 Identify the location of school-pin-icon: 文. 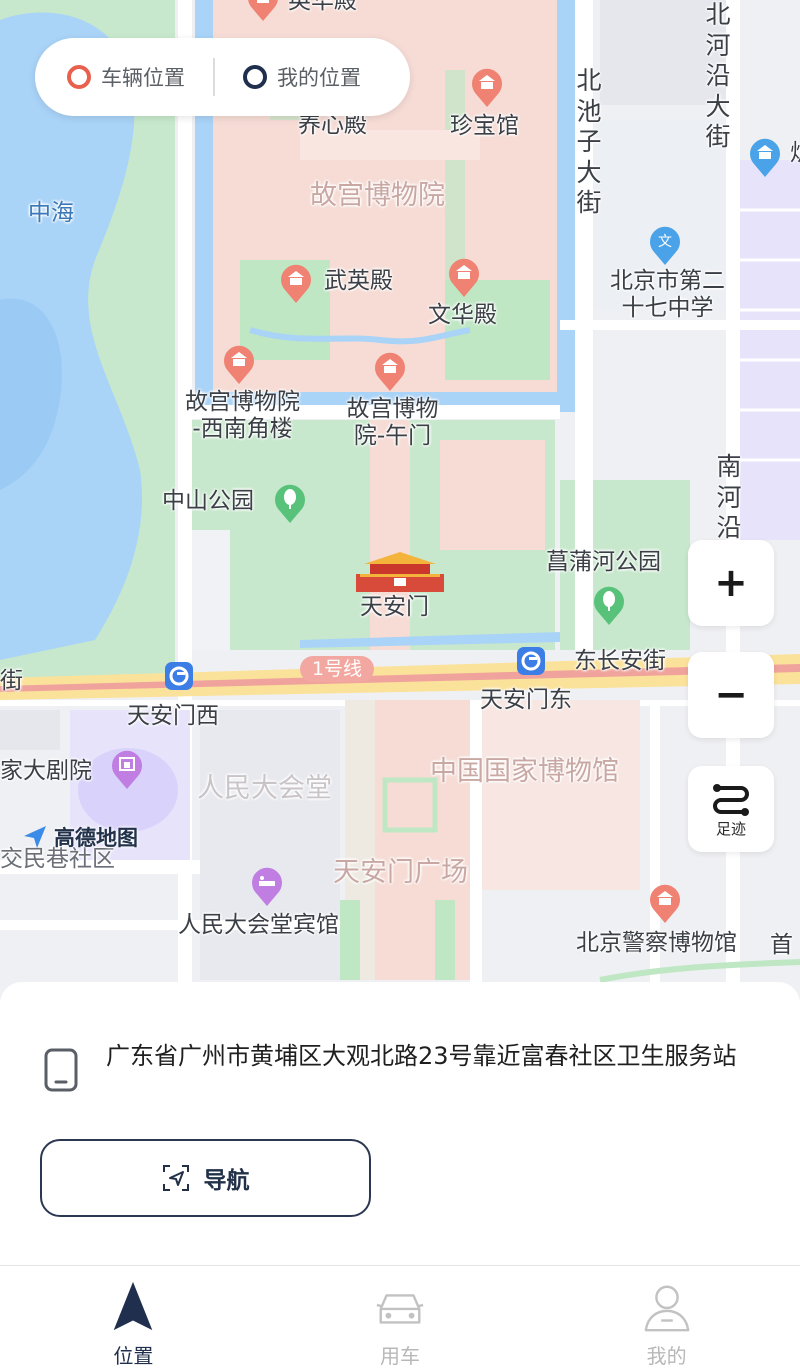
(665, 245).